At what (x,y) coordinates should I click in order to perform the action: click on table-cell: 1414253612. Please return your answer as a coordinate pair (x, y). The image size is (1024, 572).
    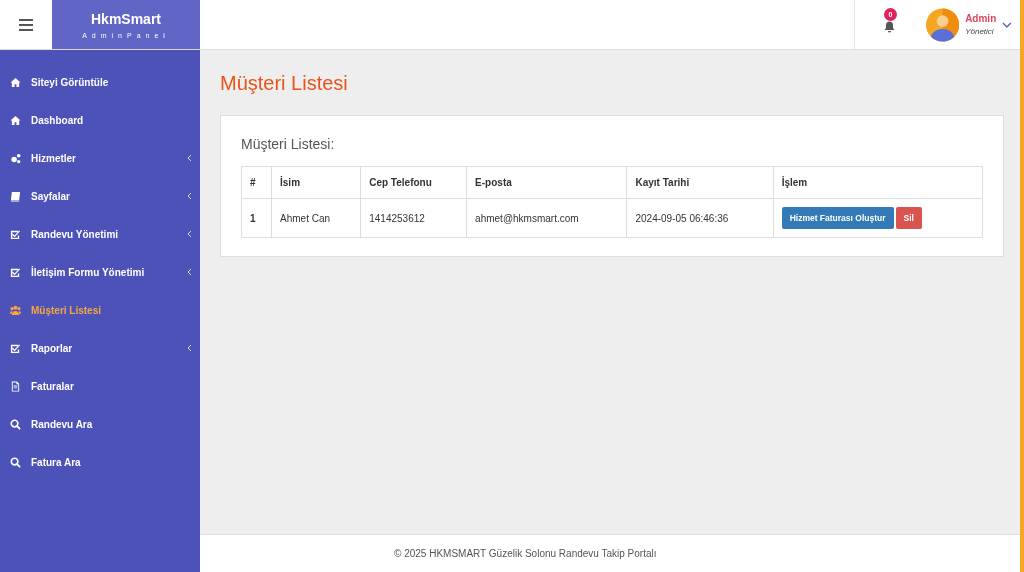
    Looking at the image, I should click on (413, 218).